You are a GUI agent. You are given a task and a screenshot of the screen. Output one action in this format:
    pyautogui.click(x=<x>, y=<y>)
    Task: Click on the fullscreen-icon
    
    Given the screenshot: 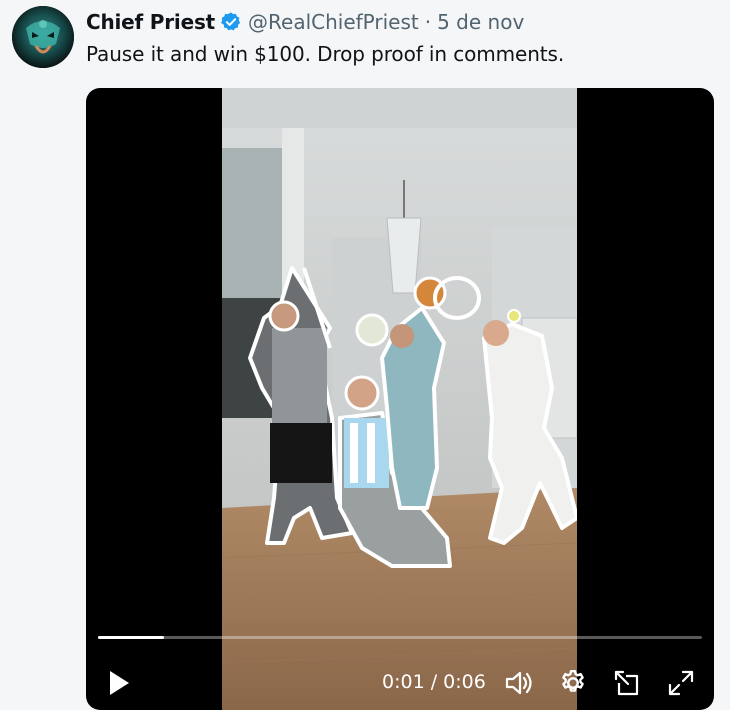 What is the action you would take?
    pyautogui.click(x=681, y=683)
    